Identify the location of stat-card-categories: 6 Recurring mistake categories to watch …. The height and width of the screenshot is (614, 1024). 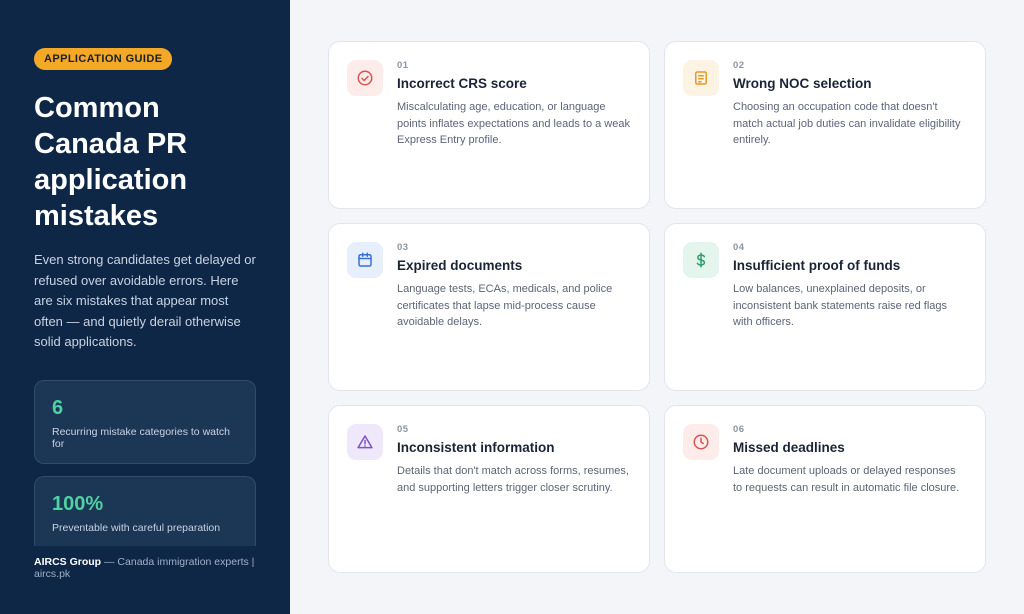
(145, 422).